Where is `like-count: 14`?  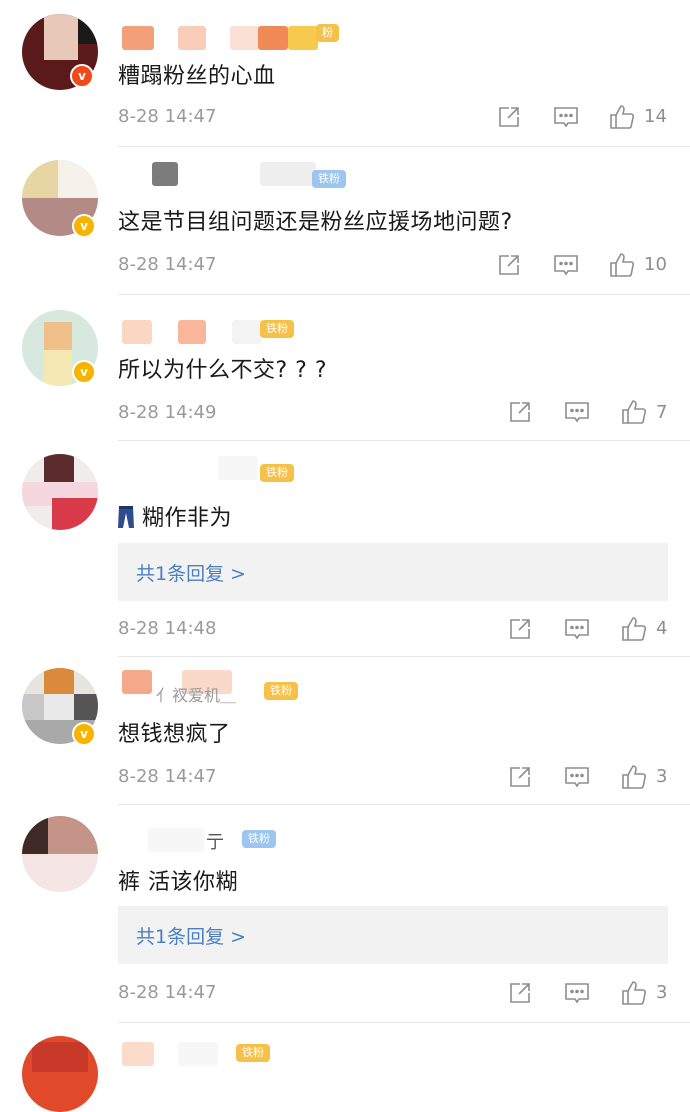 like-count: 14 is located at coordinates (655, 116).